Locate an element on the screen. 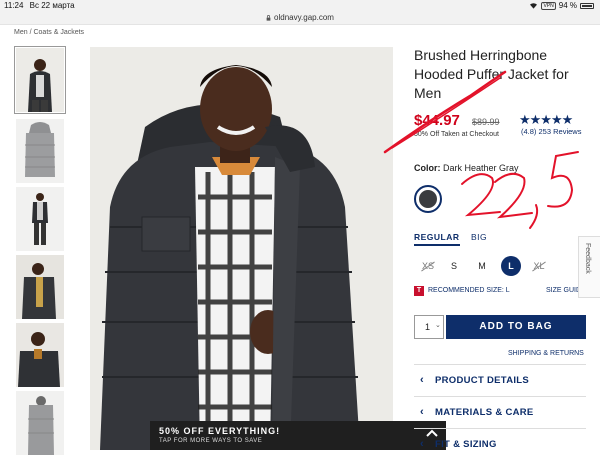 The image size is (600, 458). accordion-label: MATERIALS & CARE is located at coordinates (484, 412).